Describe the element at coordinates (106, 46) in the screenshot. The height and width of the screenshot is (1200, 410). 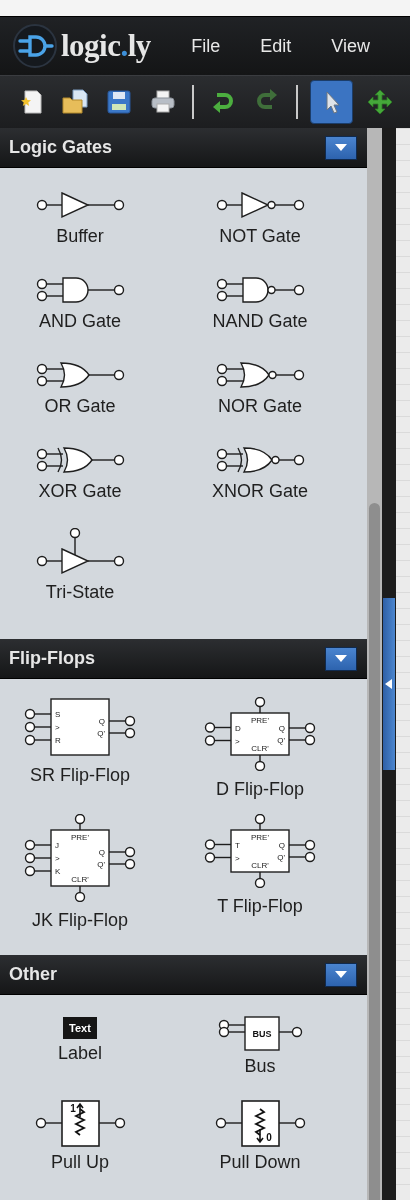
I see `logo-text: logic.ly` at that location.